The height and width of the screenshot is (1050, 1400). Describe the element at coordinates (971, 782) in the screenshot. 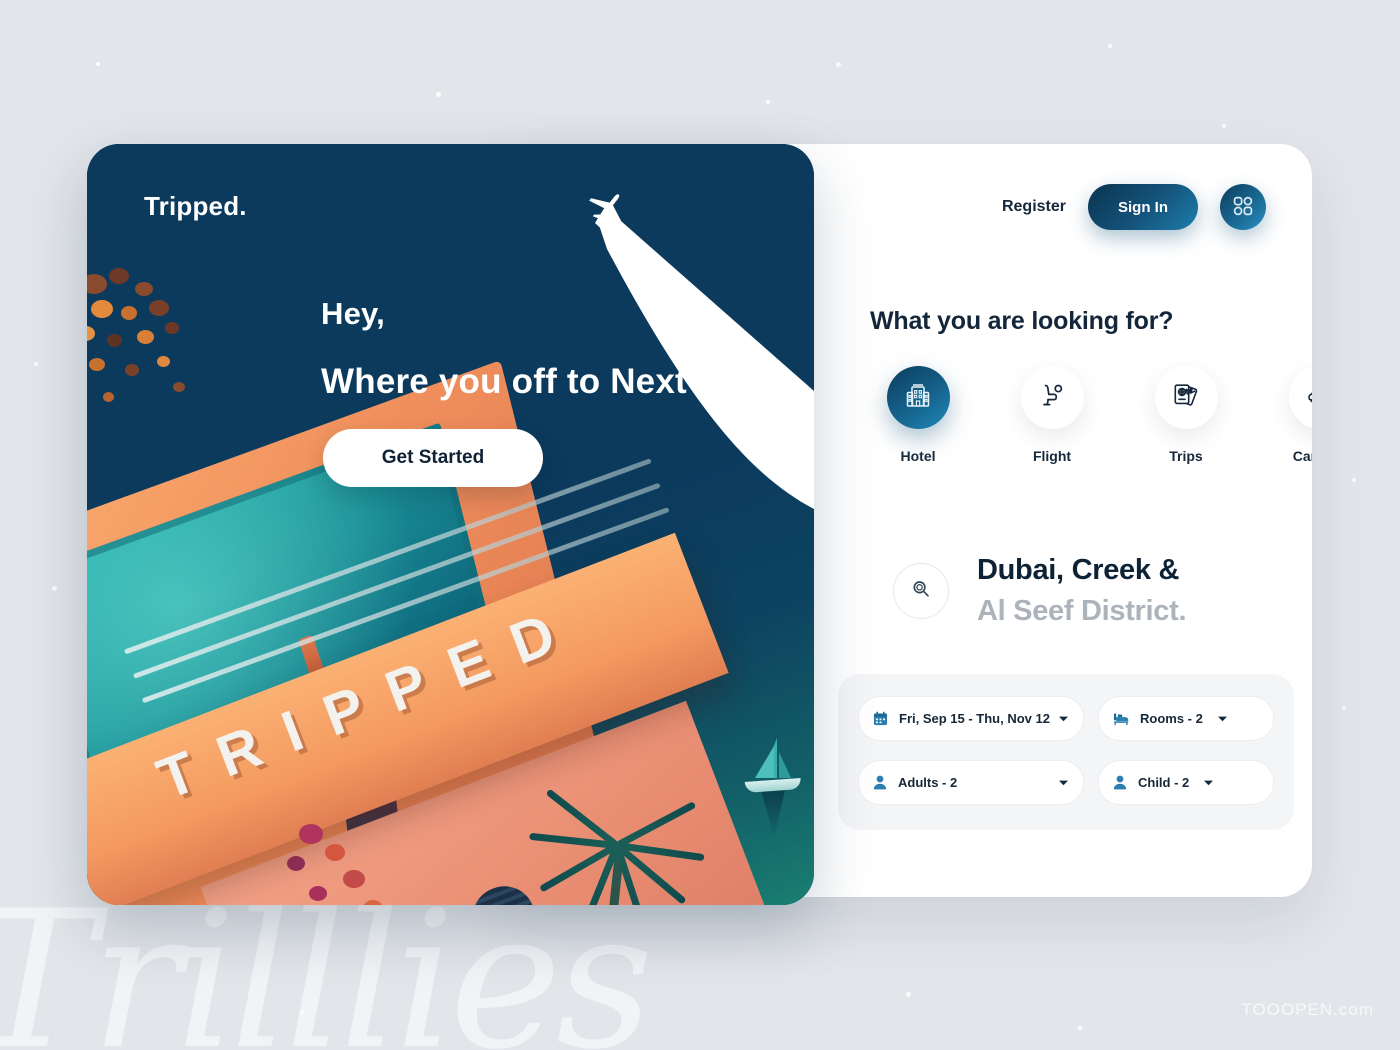

I see `field-adults: Adults - 2` at that location.